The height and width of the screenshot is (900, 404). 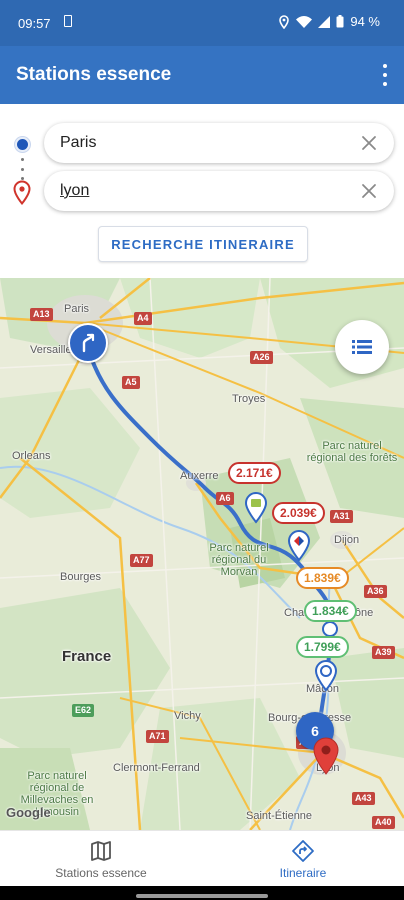 I want to click on road-label: A39, so click(x=383, y=652).